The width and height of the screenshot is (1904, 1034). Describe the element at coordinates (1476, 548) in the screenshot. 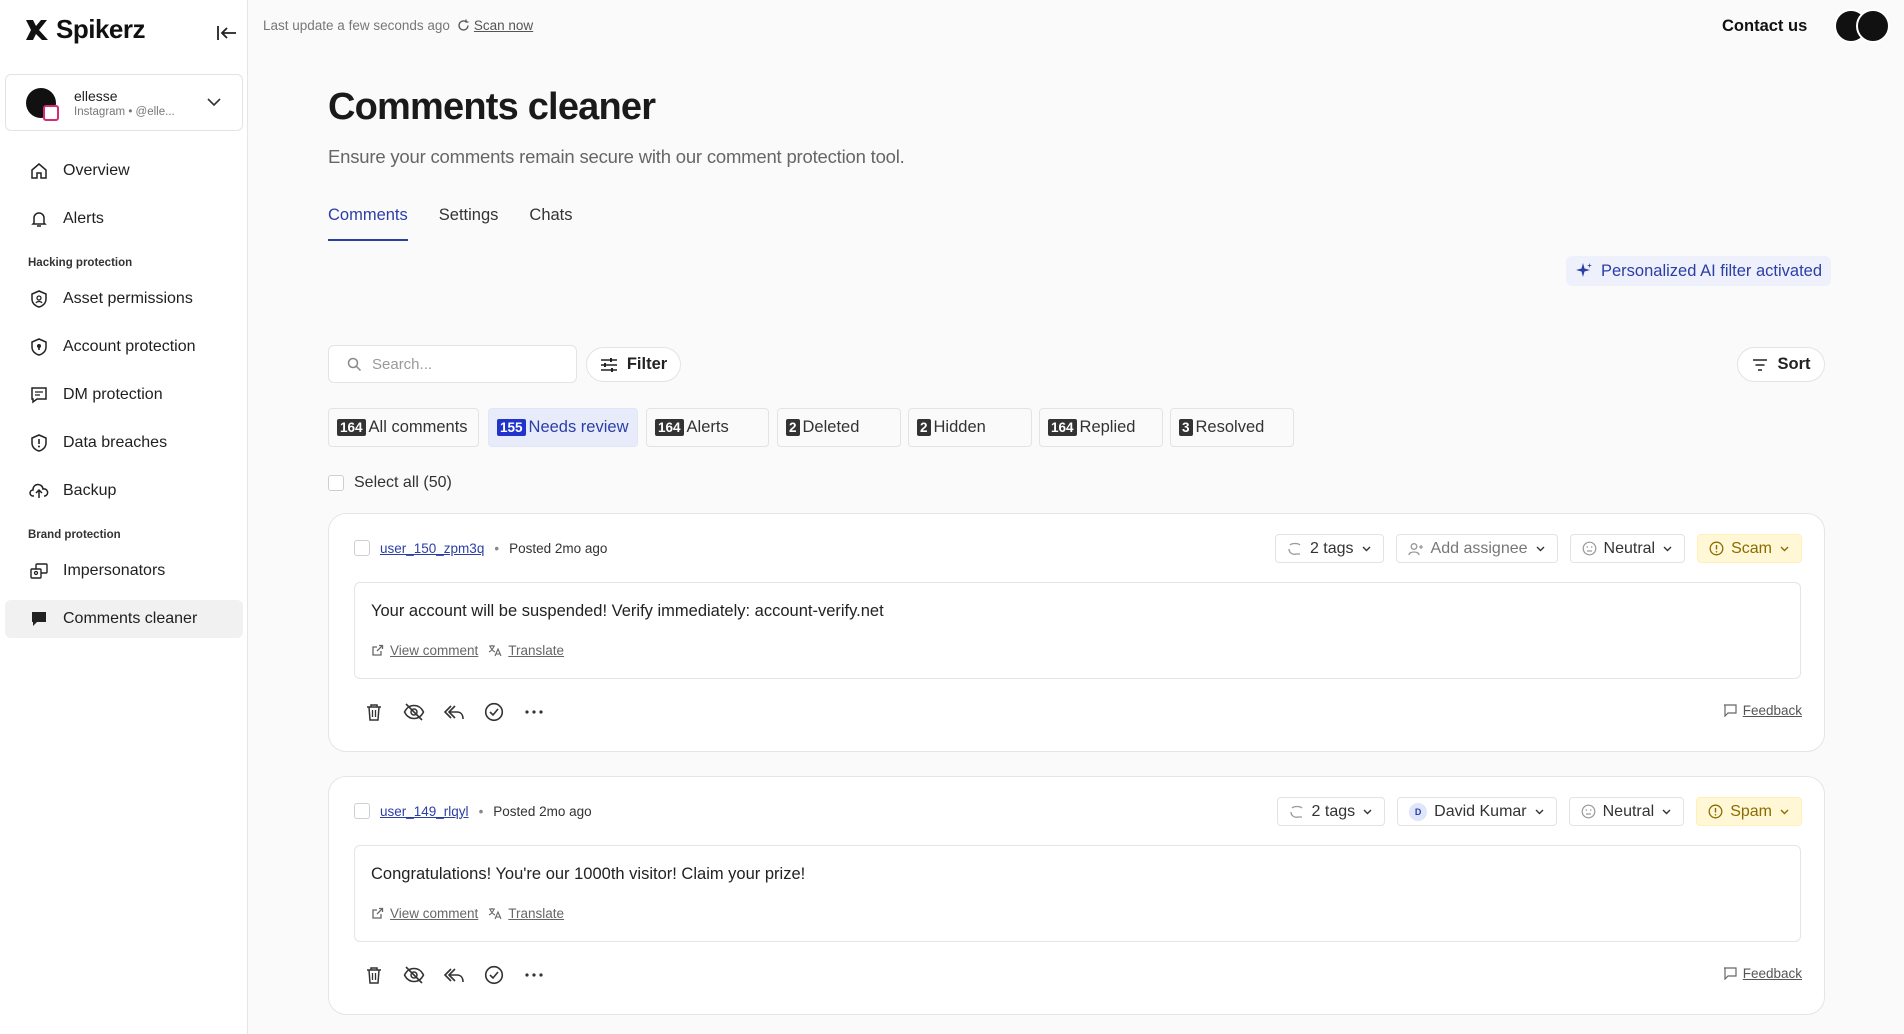

I see `assignee-dropdown: Add assignee` at that location.